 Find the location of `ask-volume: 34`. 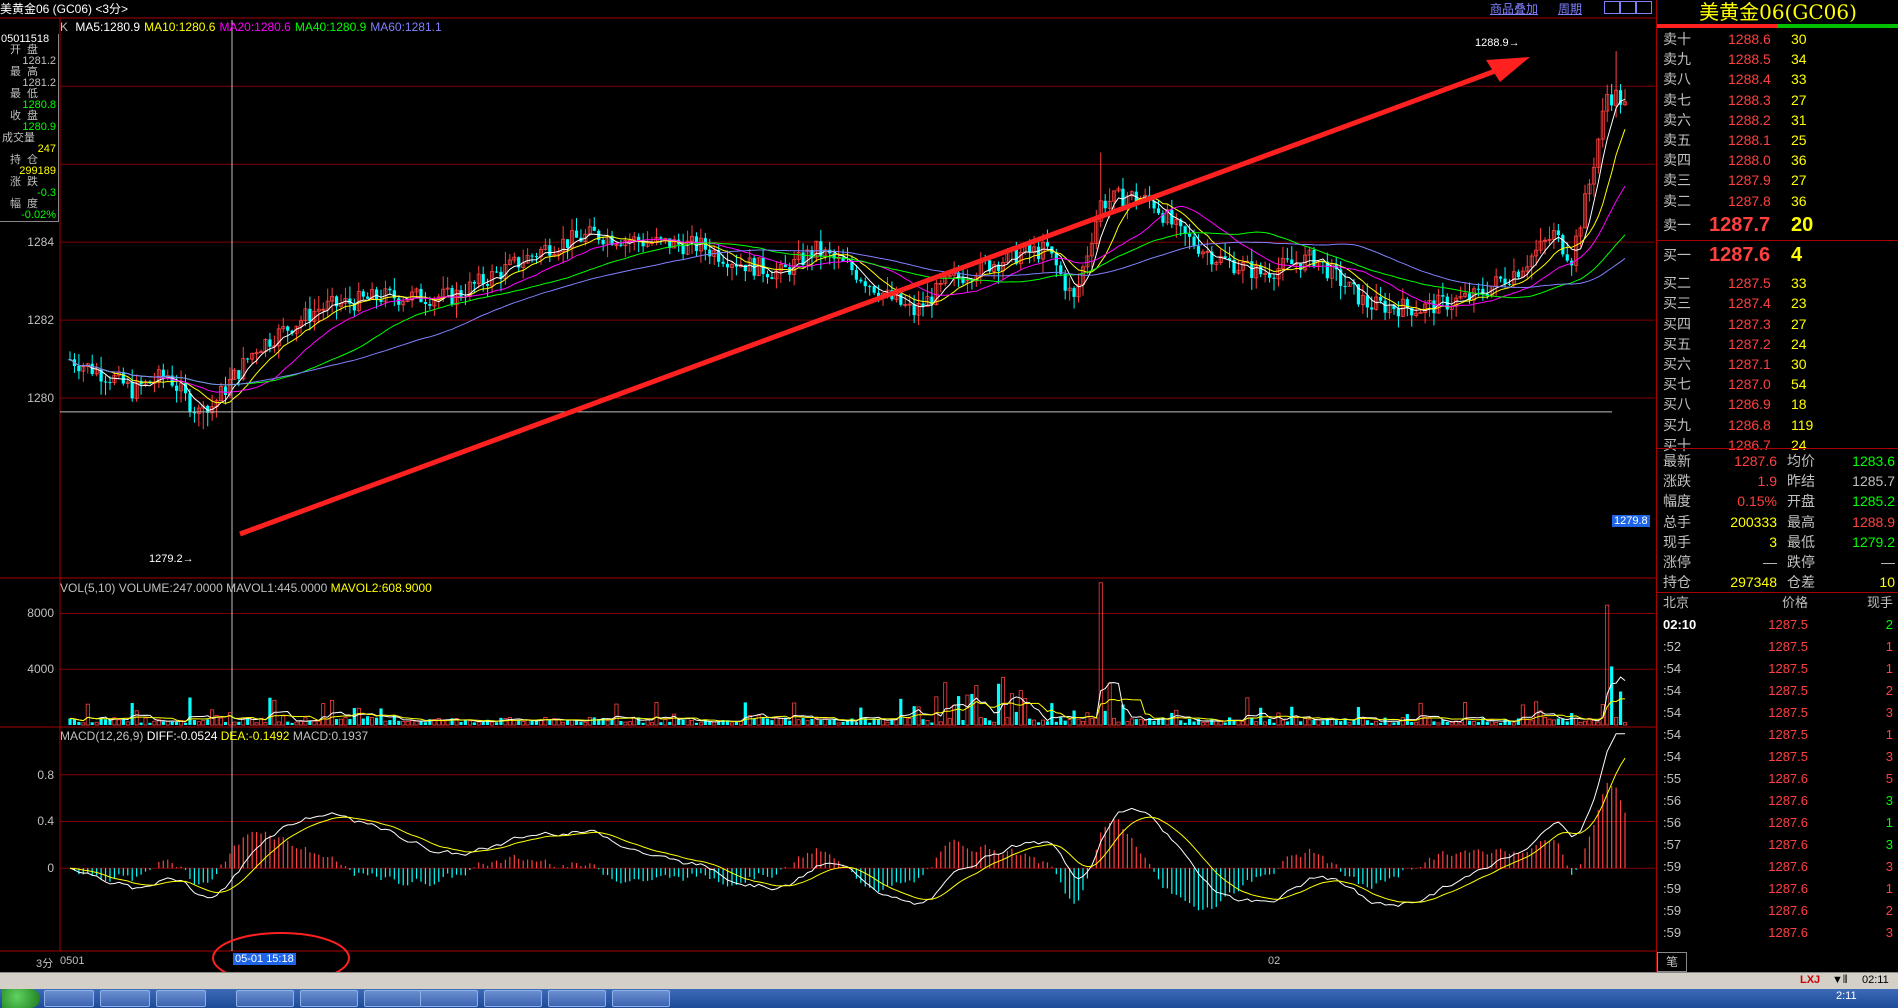

ask-volume: 34 is located at coordinates (1799, 59).